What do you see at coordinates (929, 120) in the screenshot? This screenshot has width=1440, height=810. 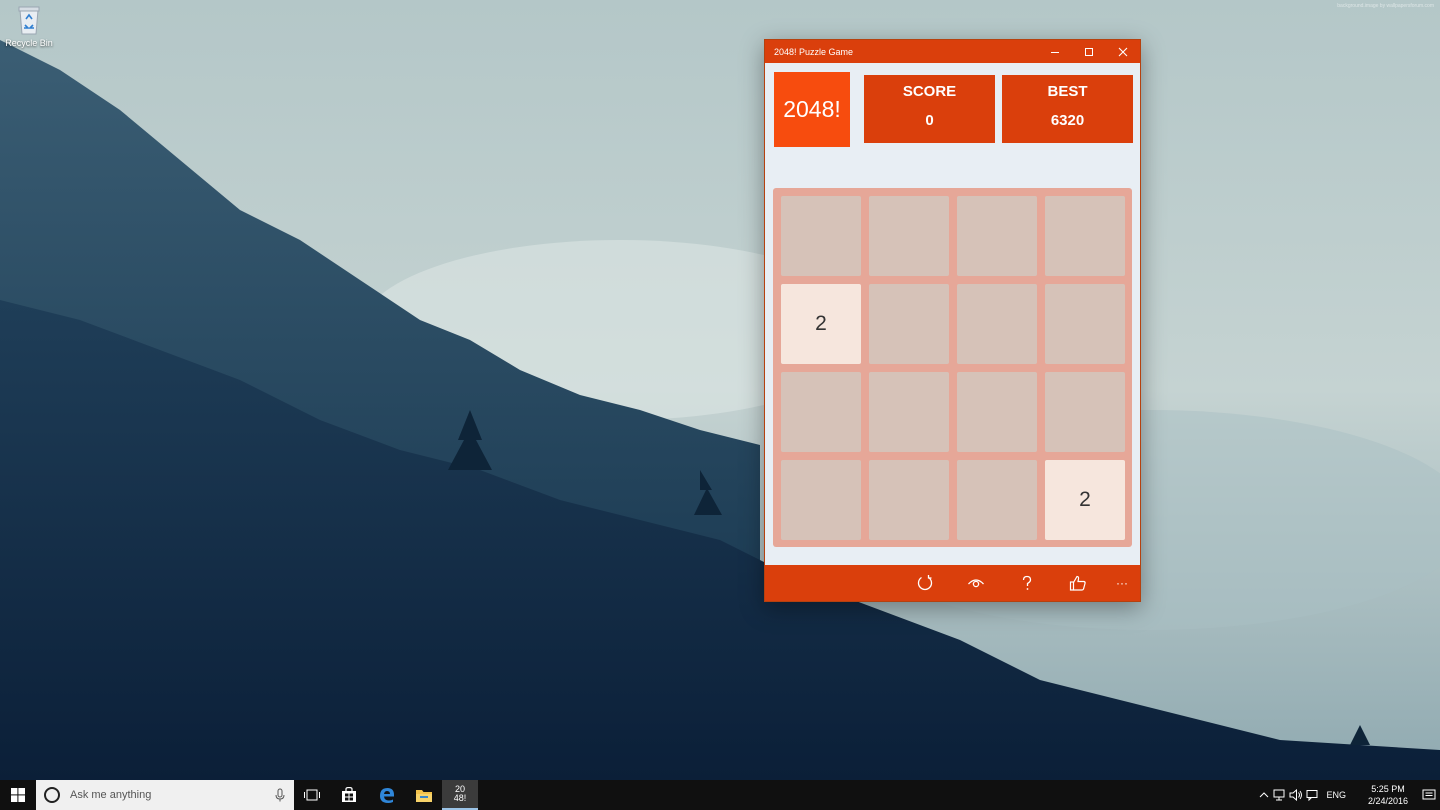 I see `score-value: 0` at bounding box center [929, 120].